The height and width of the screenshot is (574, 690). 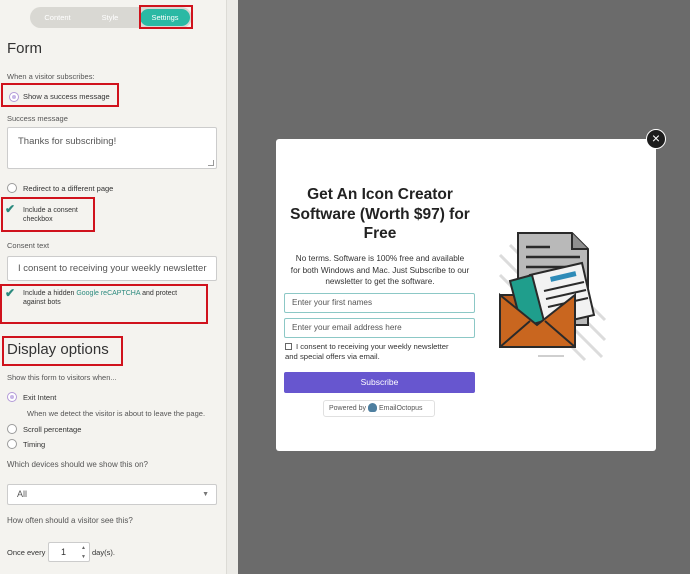 I want to click on days-stepper: 1 ▲ ▼, so click(x=69, y=552).